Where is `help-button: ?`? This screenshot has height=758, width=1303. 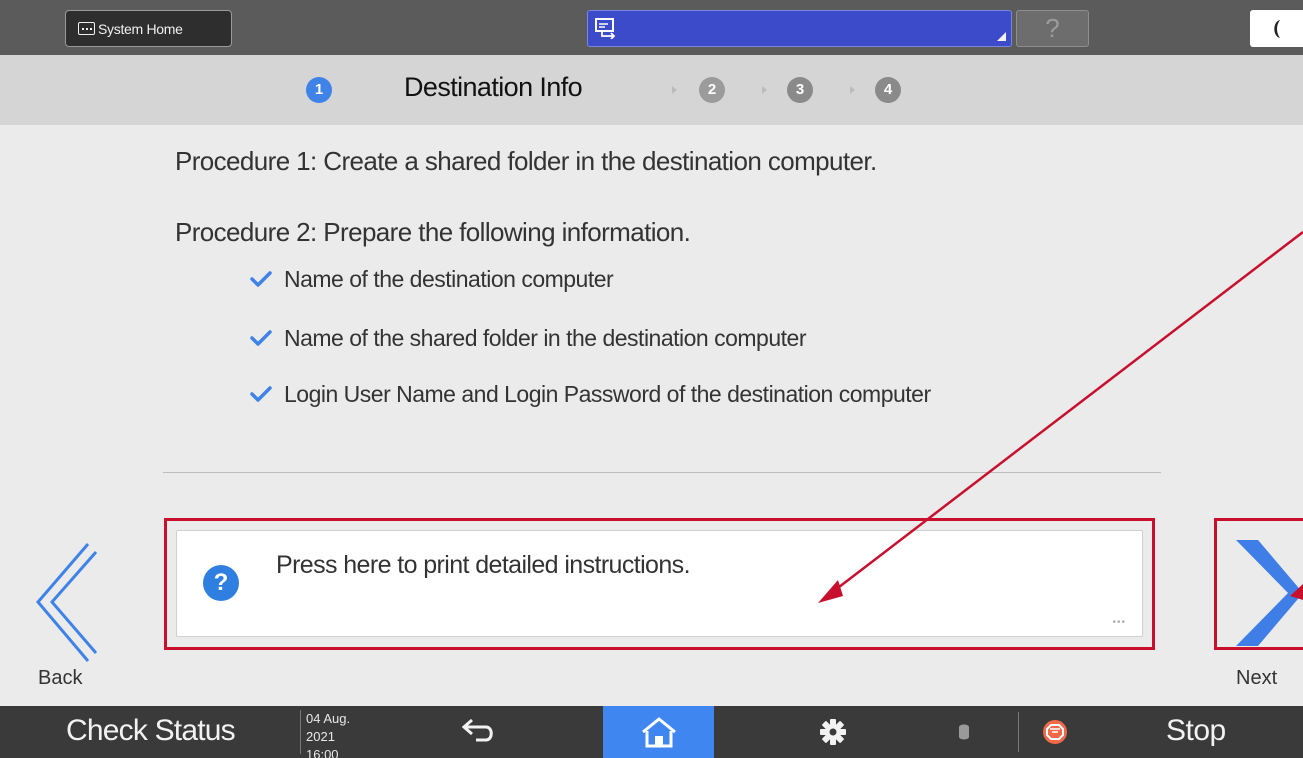 help-button: ? is located at coordinates (1052, 28).